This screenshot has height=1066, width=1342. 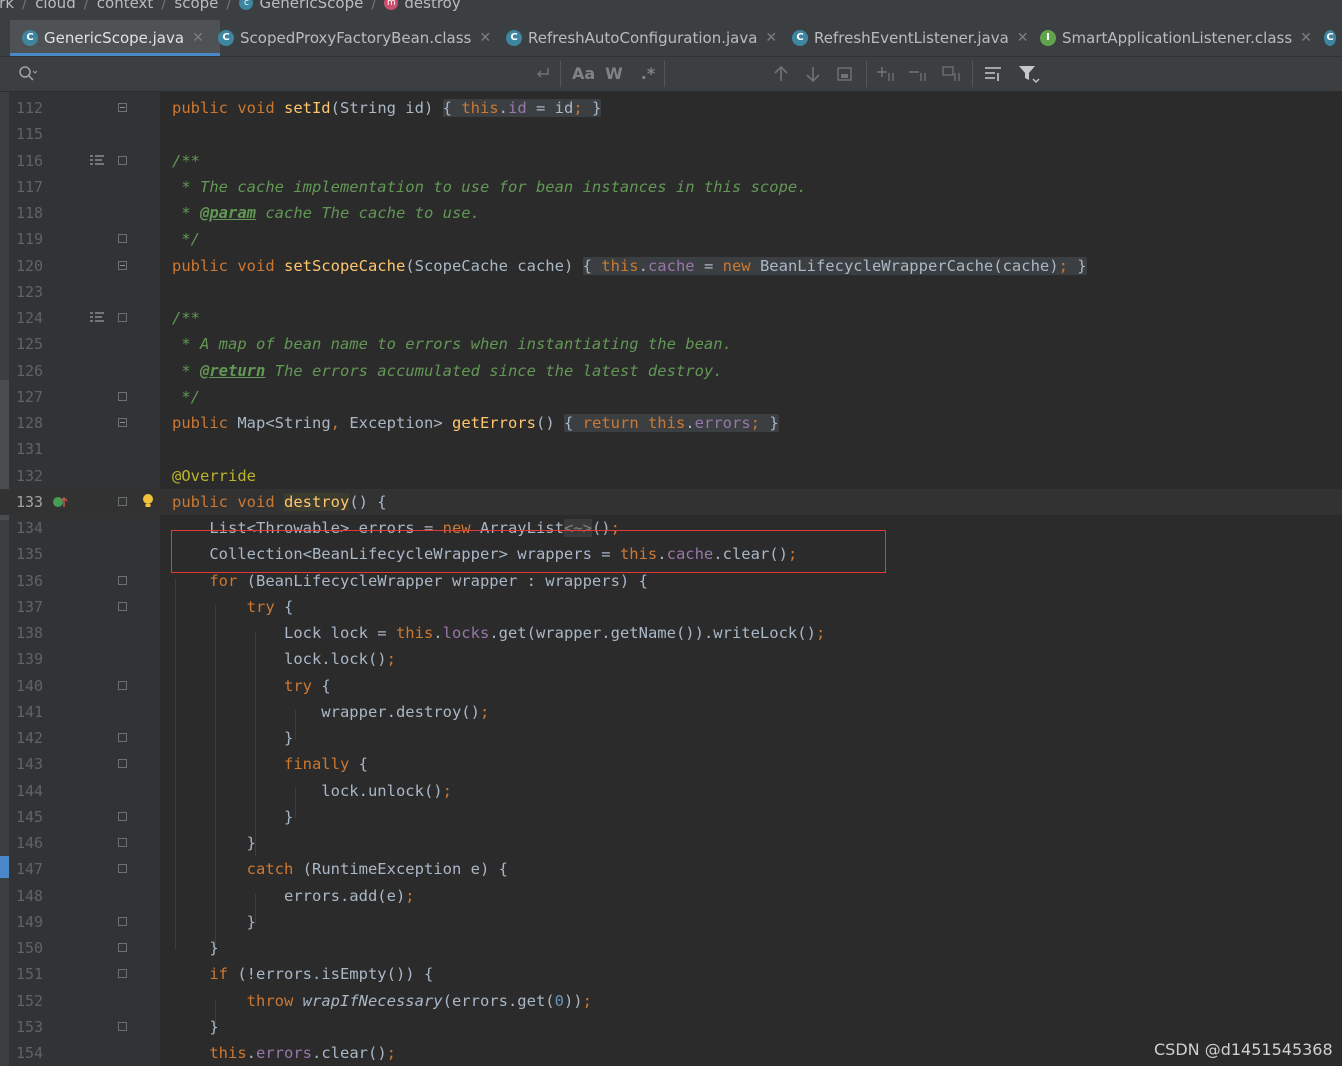 What do you see at coordinates (671, 607) in the screenshot?
I see `code-line: 137 try {` at bounding box center [671, 607].